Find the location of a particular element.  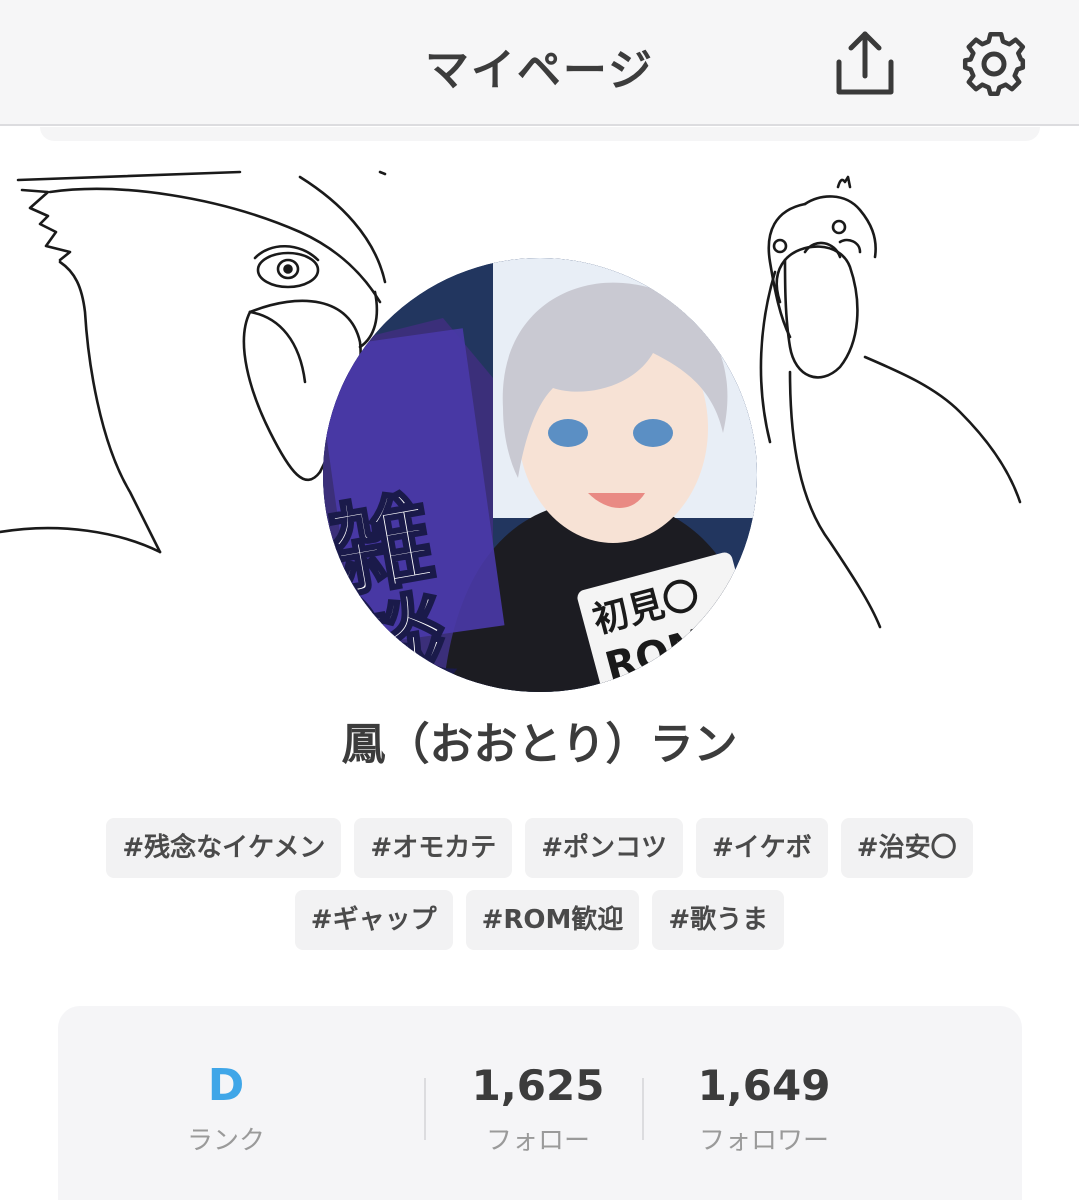

rank-stat: D ランク is located at coordinates (226, 1109).